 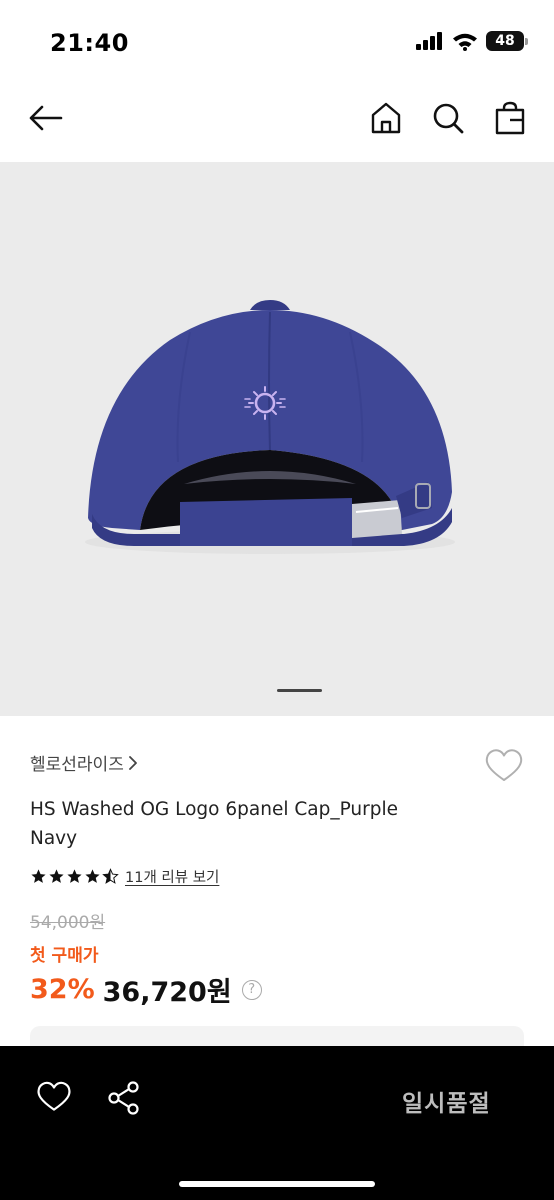 What do you see at coordinates (172, 876) in the screenshot?
I see `review-link: 11개 리뷰 보기` at bounding box center [172, 876].